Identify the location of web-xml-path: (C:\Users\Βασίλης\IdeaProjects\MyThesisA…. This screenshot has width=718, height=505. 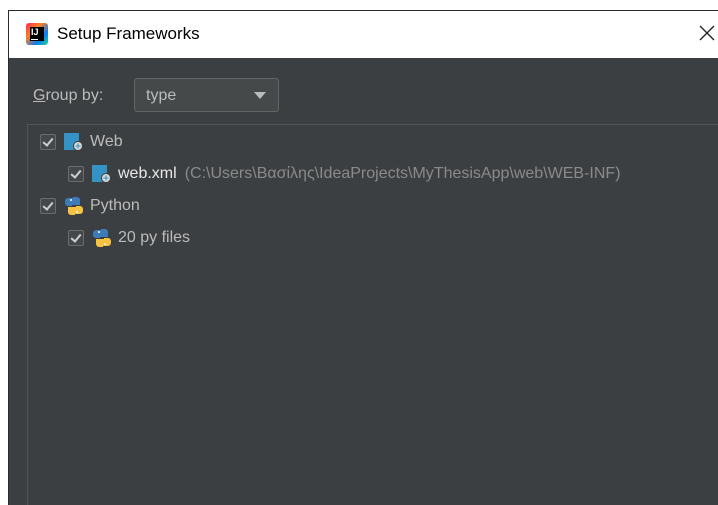
(402, 173).